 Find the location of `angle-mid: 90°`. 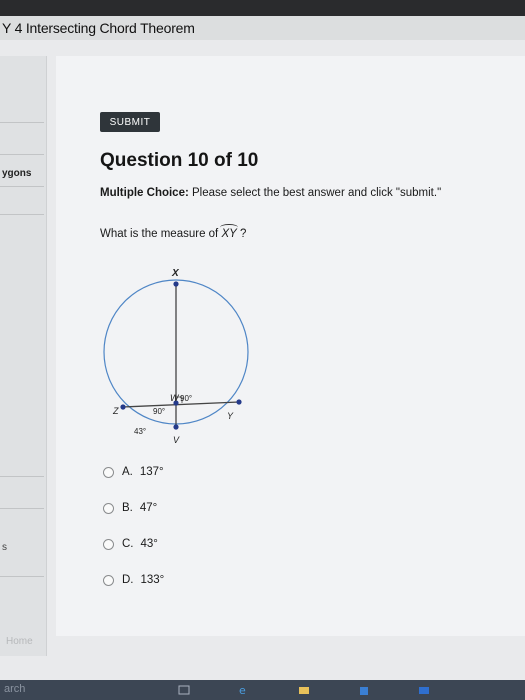

angle-mid: 90° is located at coordinates (159, 411).